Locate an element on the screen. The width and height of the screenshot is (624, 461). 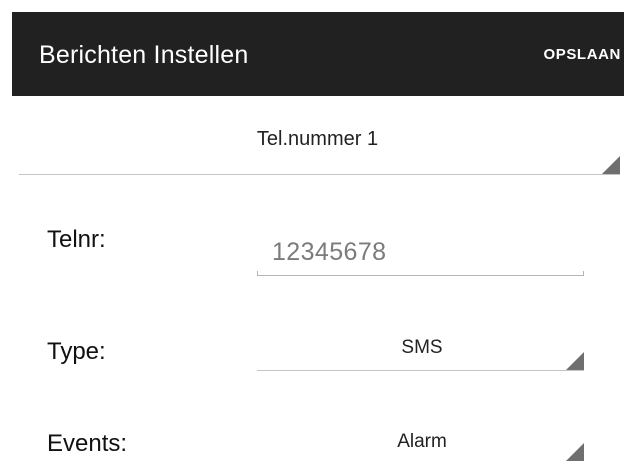
phone-number-profile-spinner: Tel.nummer 1 is located at coordinates (319, 148).